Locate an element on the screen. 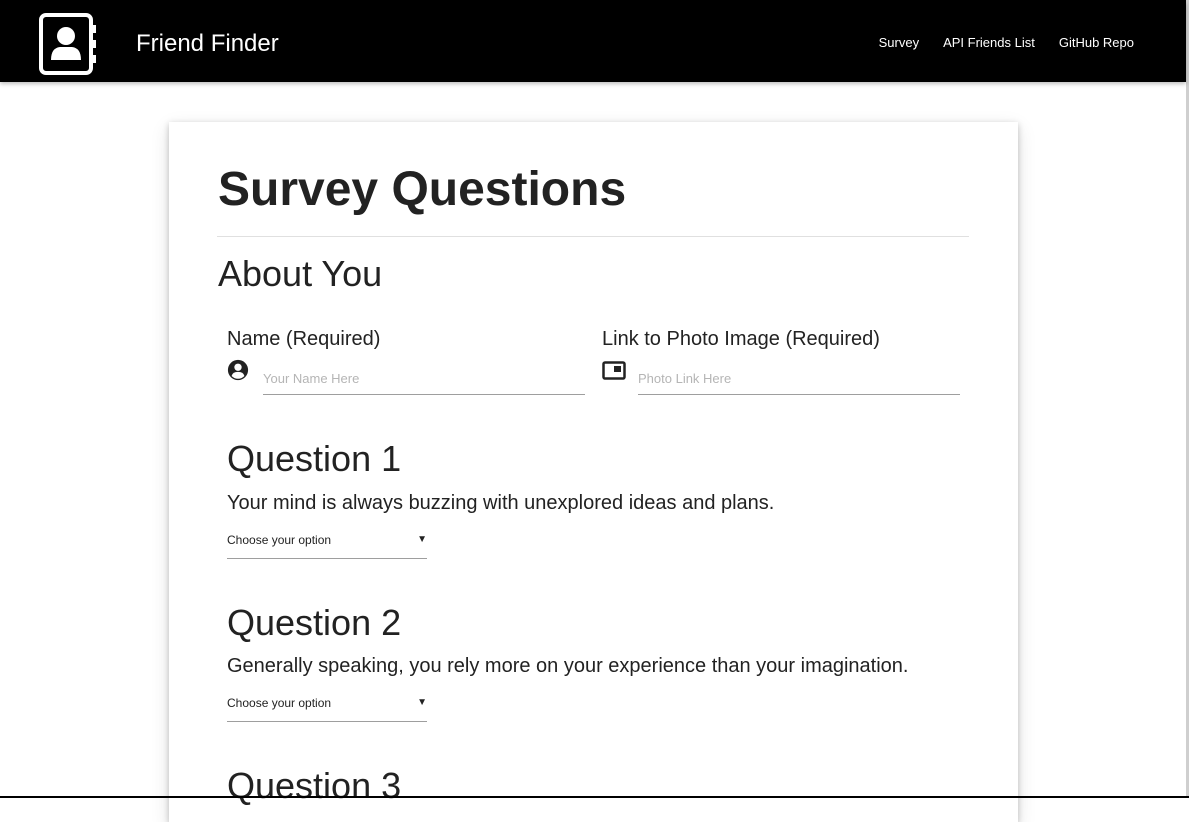 The width and height of the screenshot is (1189, 822). name-field-label: Name (Required) is located at coordinates (304, 339).